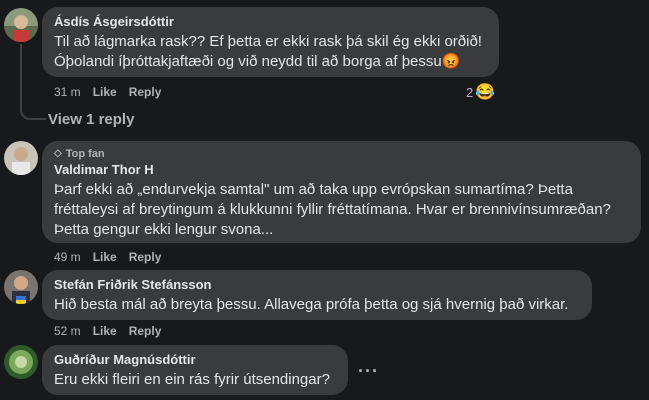 Image resolution: width=649 pixels, height=400 pixels. I want to click on top-fan-label: Top fan, so click(85, 154).